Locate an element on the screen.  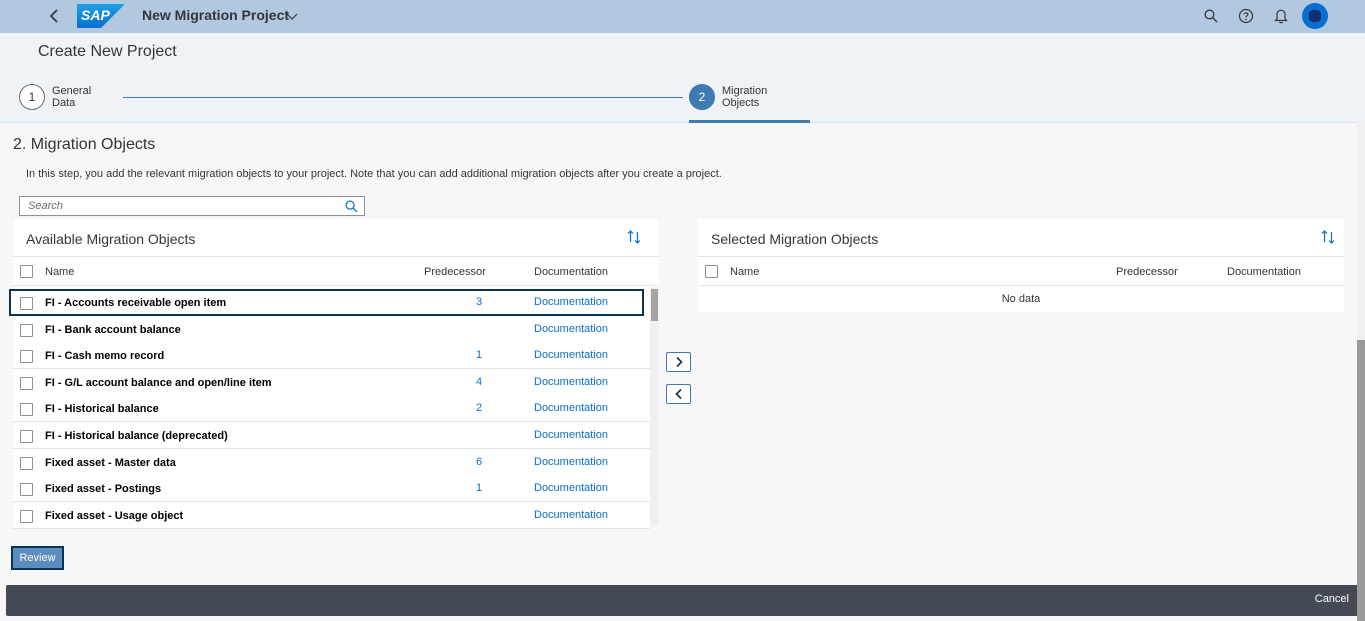
search-input is located at coordinates (180, 206).